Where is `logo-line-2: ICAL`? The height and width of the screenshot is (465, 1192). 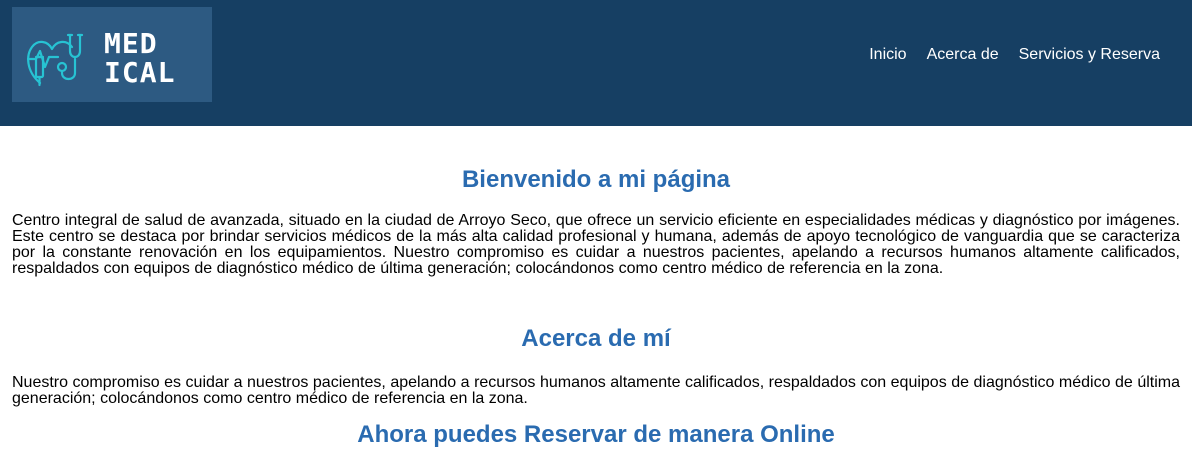 logo-line-2: ICAL is located at coordinates (140, 72).